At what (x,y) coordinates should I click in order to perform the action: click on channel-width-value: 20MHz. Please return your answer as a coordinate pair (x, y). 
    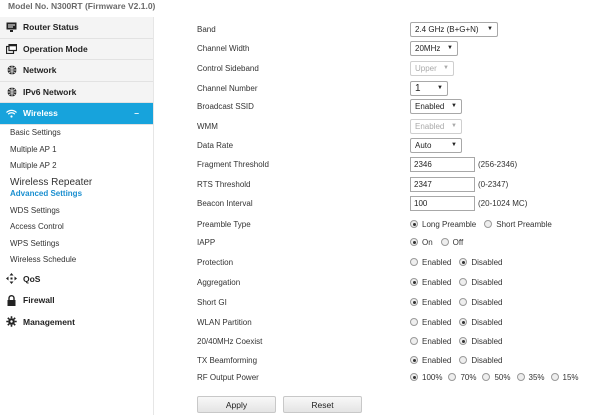
    Looking at the image, I should click on (428, 48).